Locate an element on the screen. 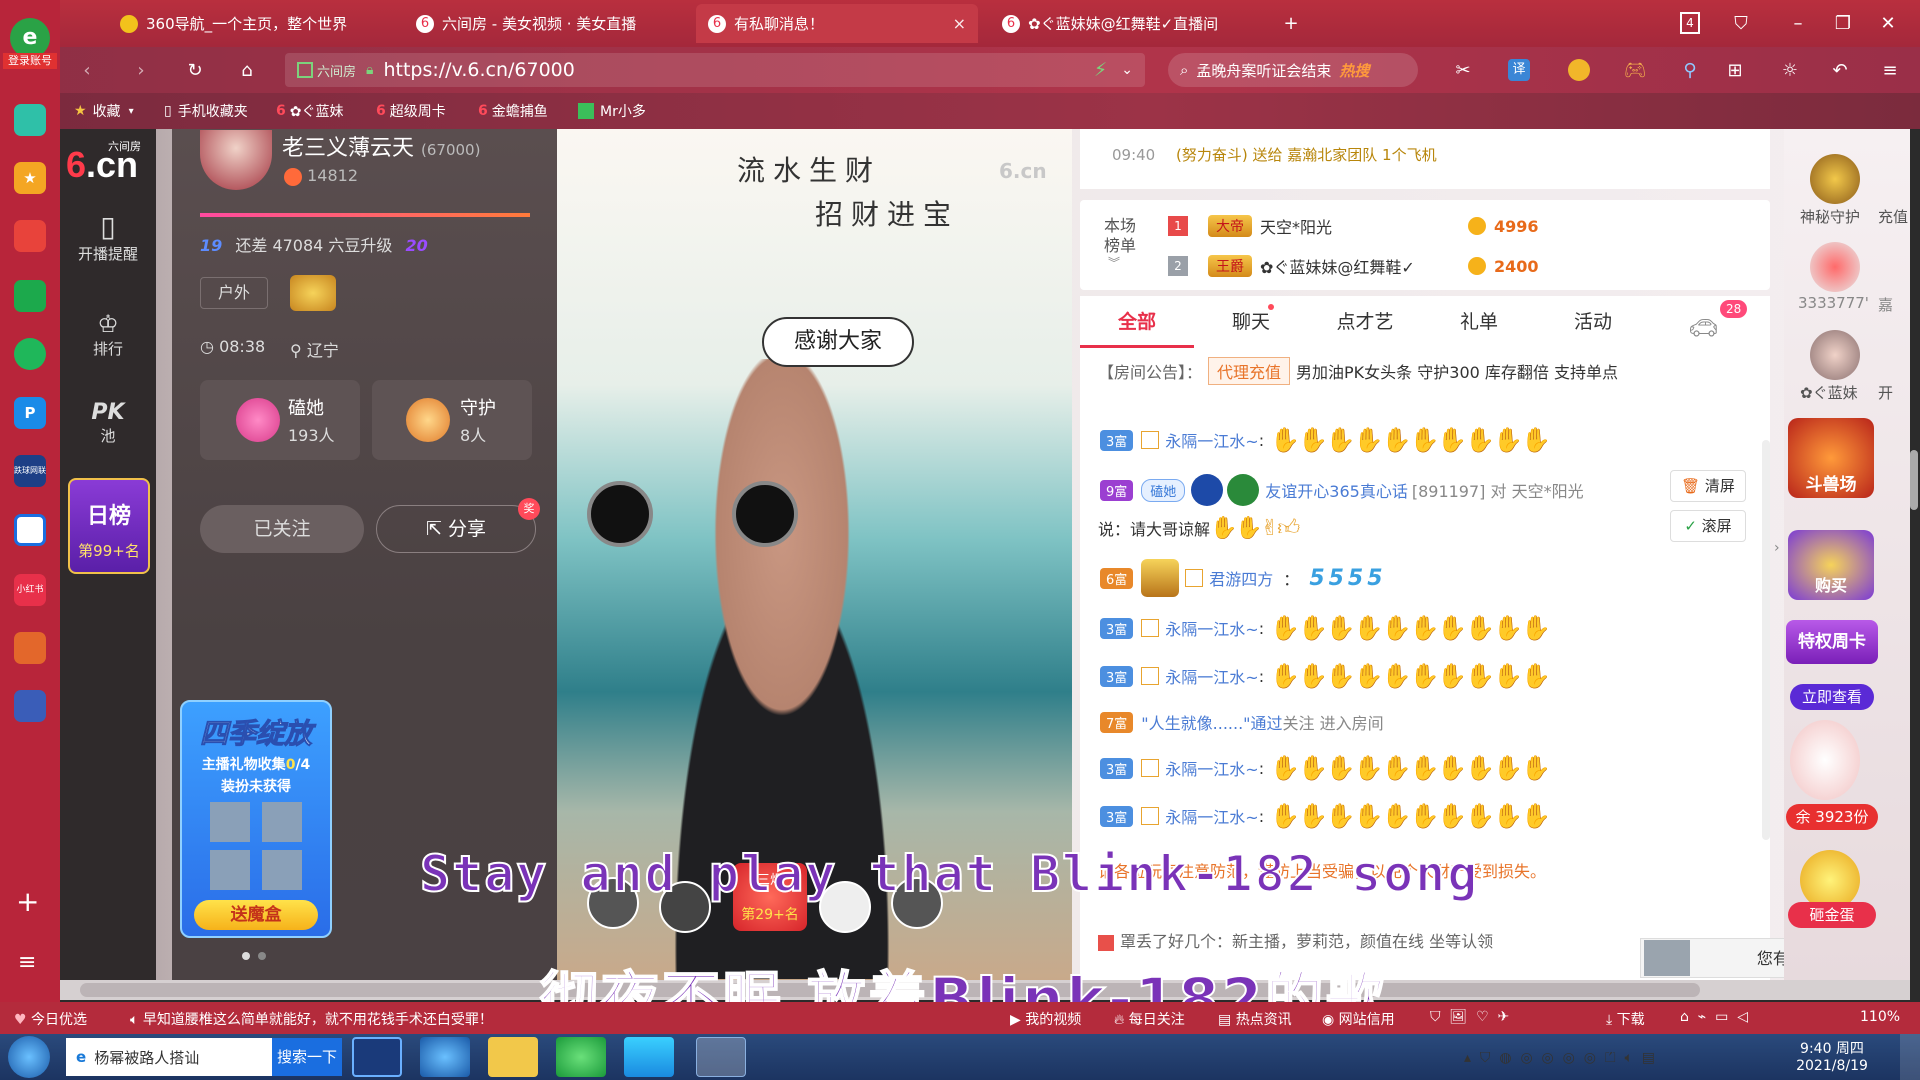 This screenshot has height=1080, width=1920. lightning-icon: ⚡︎ is located at coordinates (1100, 70).